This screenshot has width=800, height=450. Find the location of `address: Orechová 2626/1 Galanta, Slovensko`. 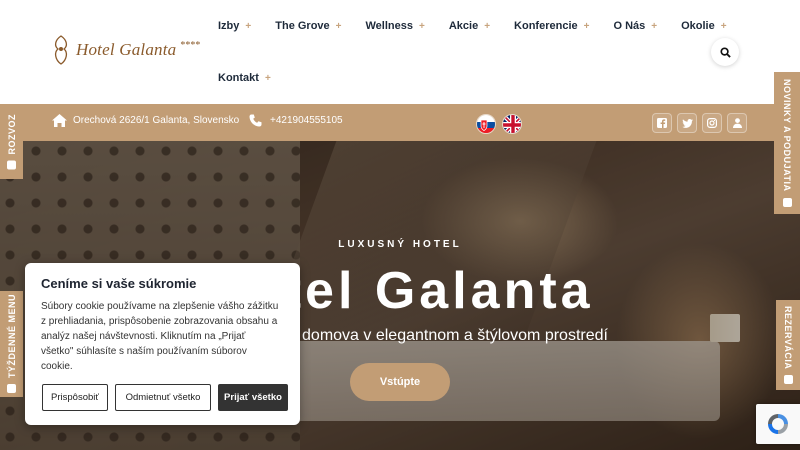

address: Orechová 2626/1 Galanta, Slovensko is located at coordinates (145, 120).